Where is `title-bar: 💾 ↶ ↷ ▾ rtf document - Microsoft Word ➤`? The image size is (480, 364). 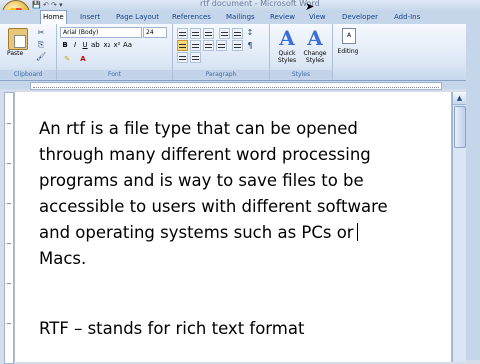 title-bar: 💾 ↶ ↷ ▾ rtf document - Microsoft Word ➤ is located at coordinates (240, 6).